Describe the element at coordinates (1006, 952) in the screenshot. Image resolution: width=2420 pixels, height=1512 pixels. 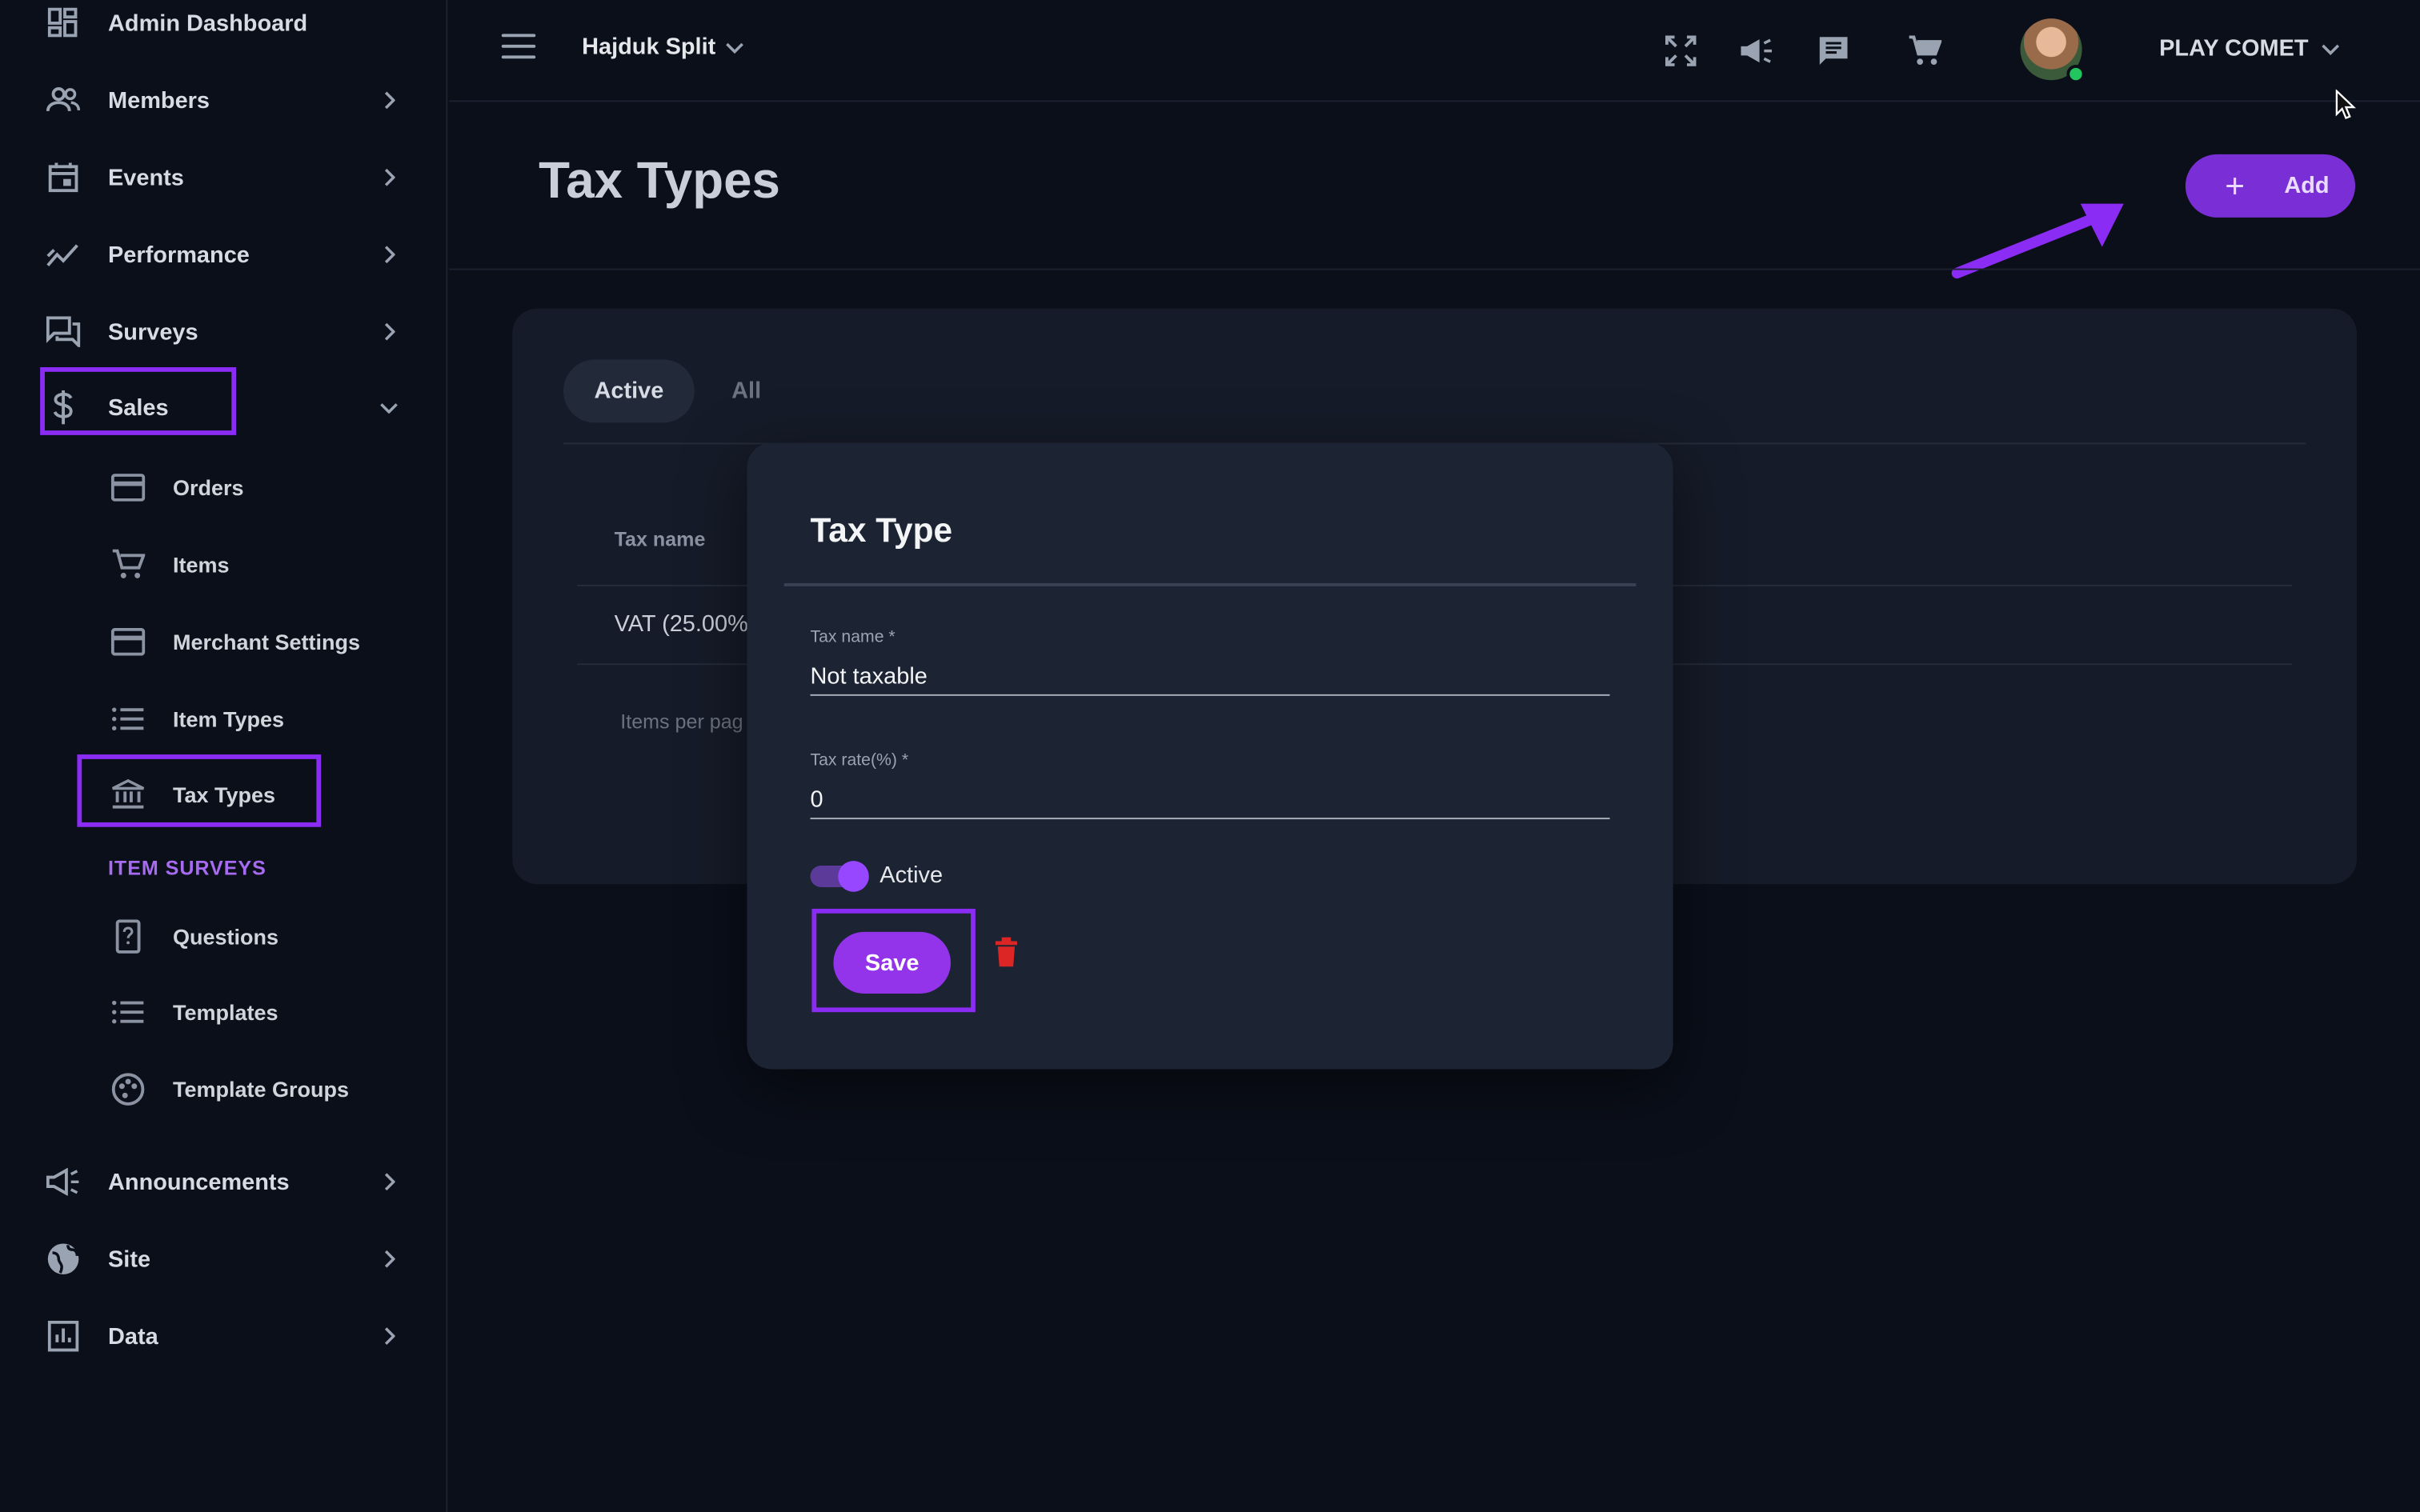
I see `trash-icon` at that location.